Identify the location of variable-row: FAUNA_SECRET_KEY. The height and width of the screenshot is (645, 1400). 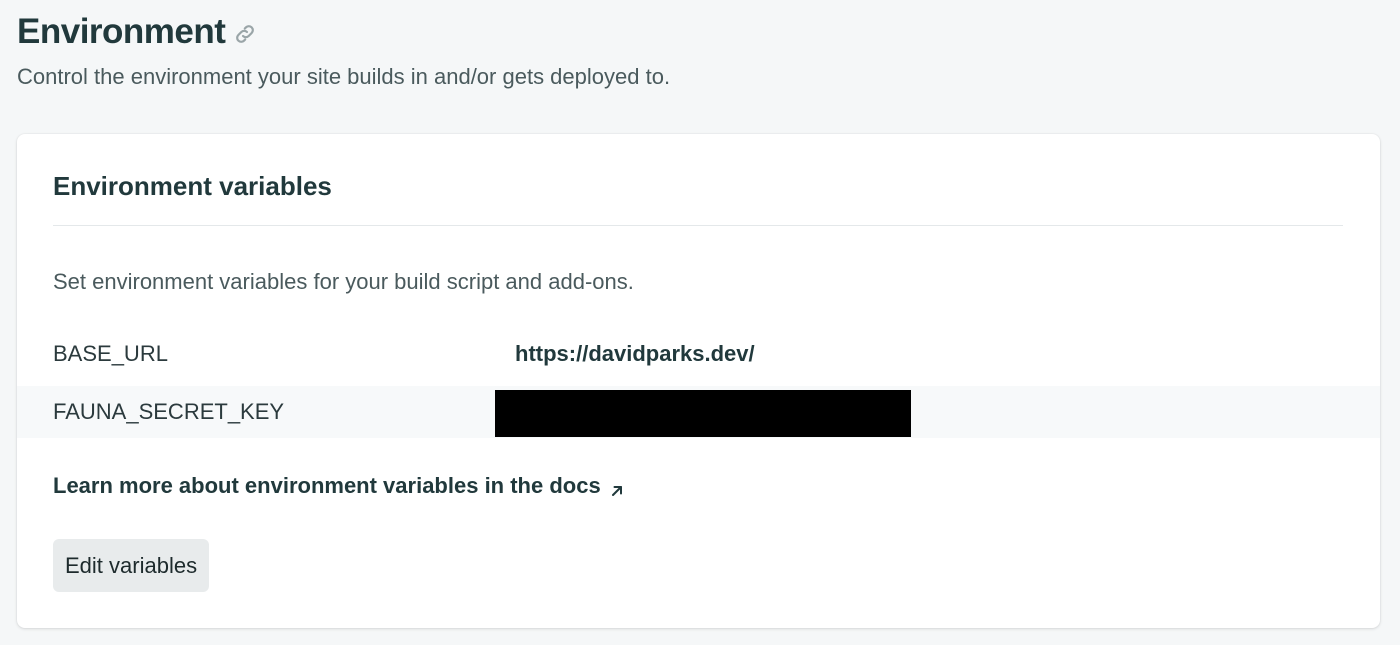
(698, 412).